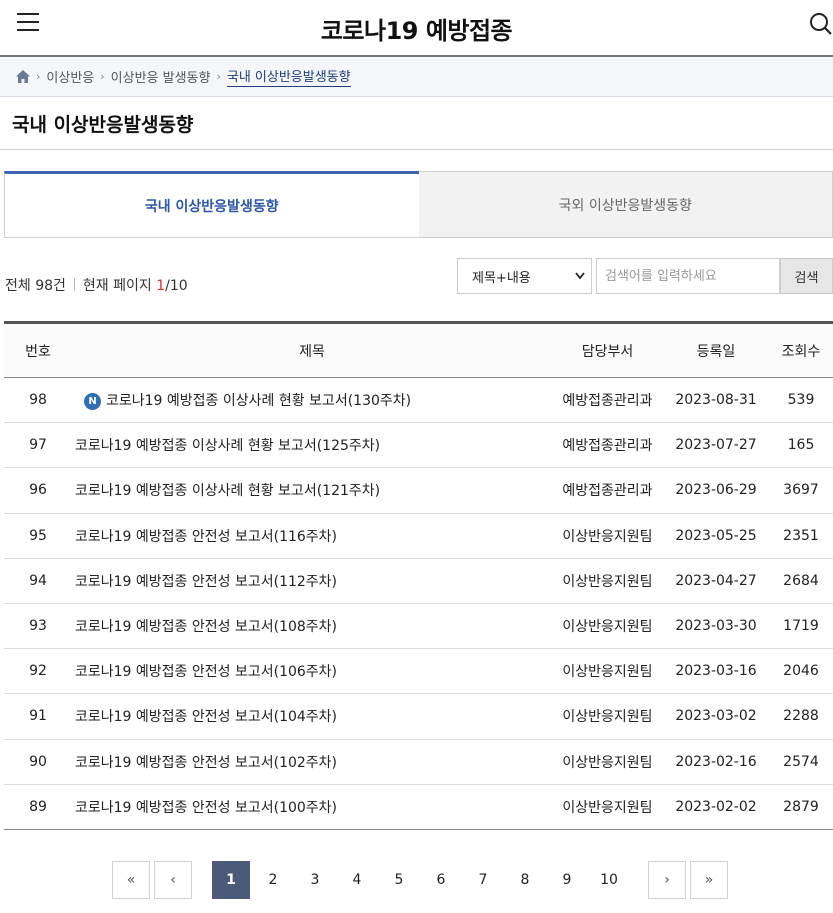 Image resolution: width=833 pixels, height=913 pixels. I want to click on row-title-cell: 코로나19 예방접종 안전성 보고서(100주차), so click(312, 806).